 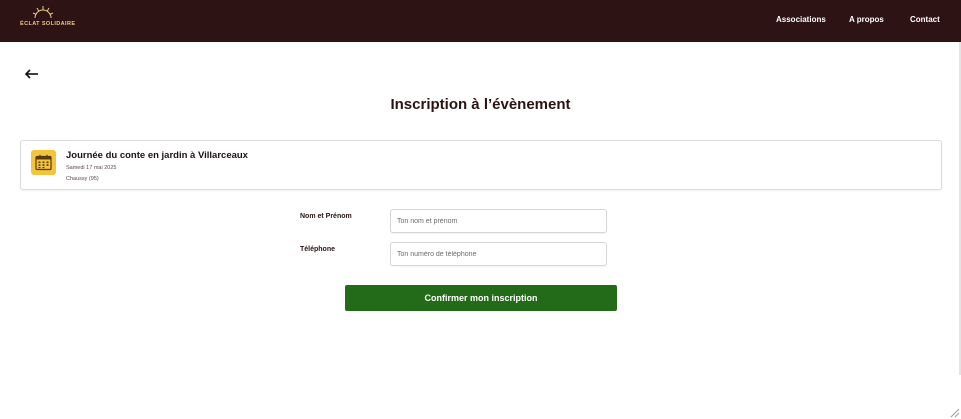 I want to click on phone-field-label: Téléphone, so click(x=318, y=249).